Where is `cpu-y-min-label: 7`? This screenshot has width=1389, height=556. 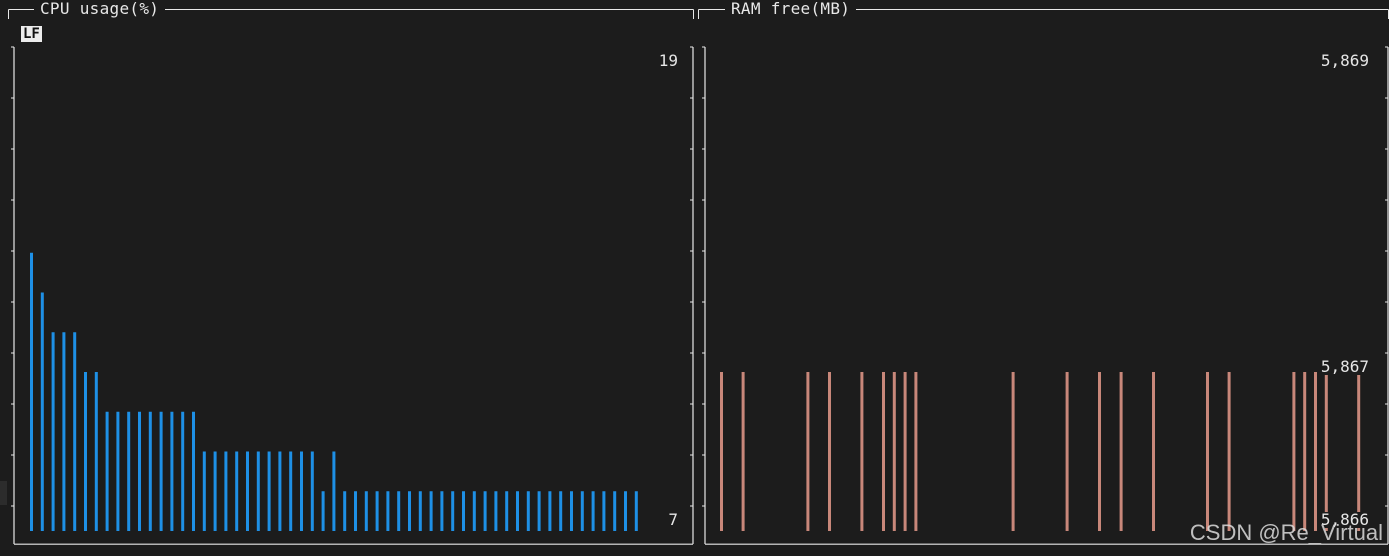
cpu-y-min-label: 7 is located at coordinates (673, 519).